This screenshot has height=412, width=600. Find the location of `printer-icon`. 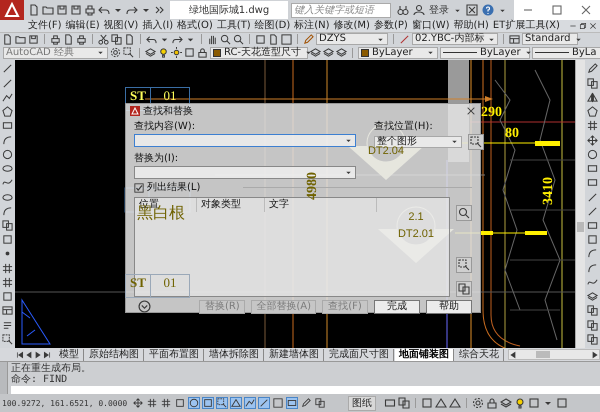

printer-icon is located at coordinates (81, 39).